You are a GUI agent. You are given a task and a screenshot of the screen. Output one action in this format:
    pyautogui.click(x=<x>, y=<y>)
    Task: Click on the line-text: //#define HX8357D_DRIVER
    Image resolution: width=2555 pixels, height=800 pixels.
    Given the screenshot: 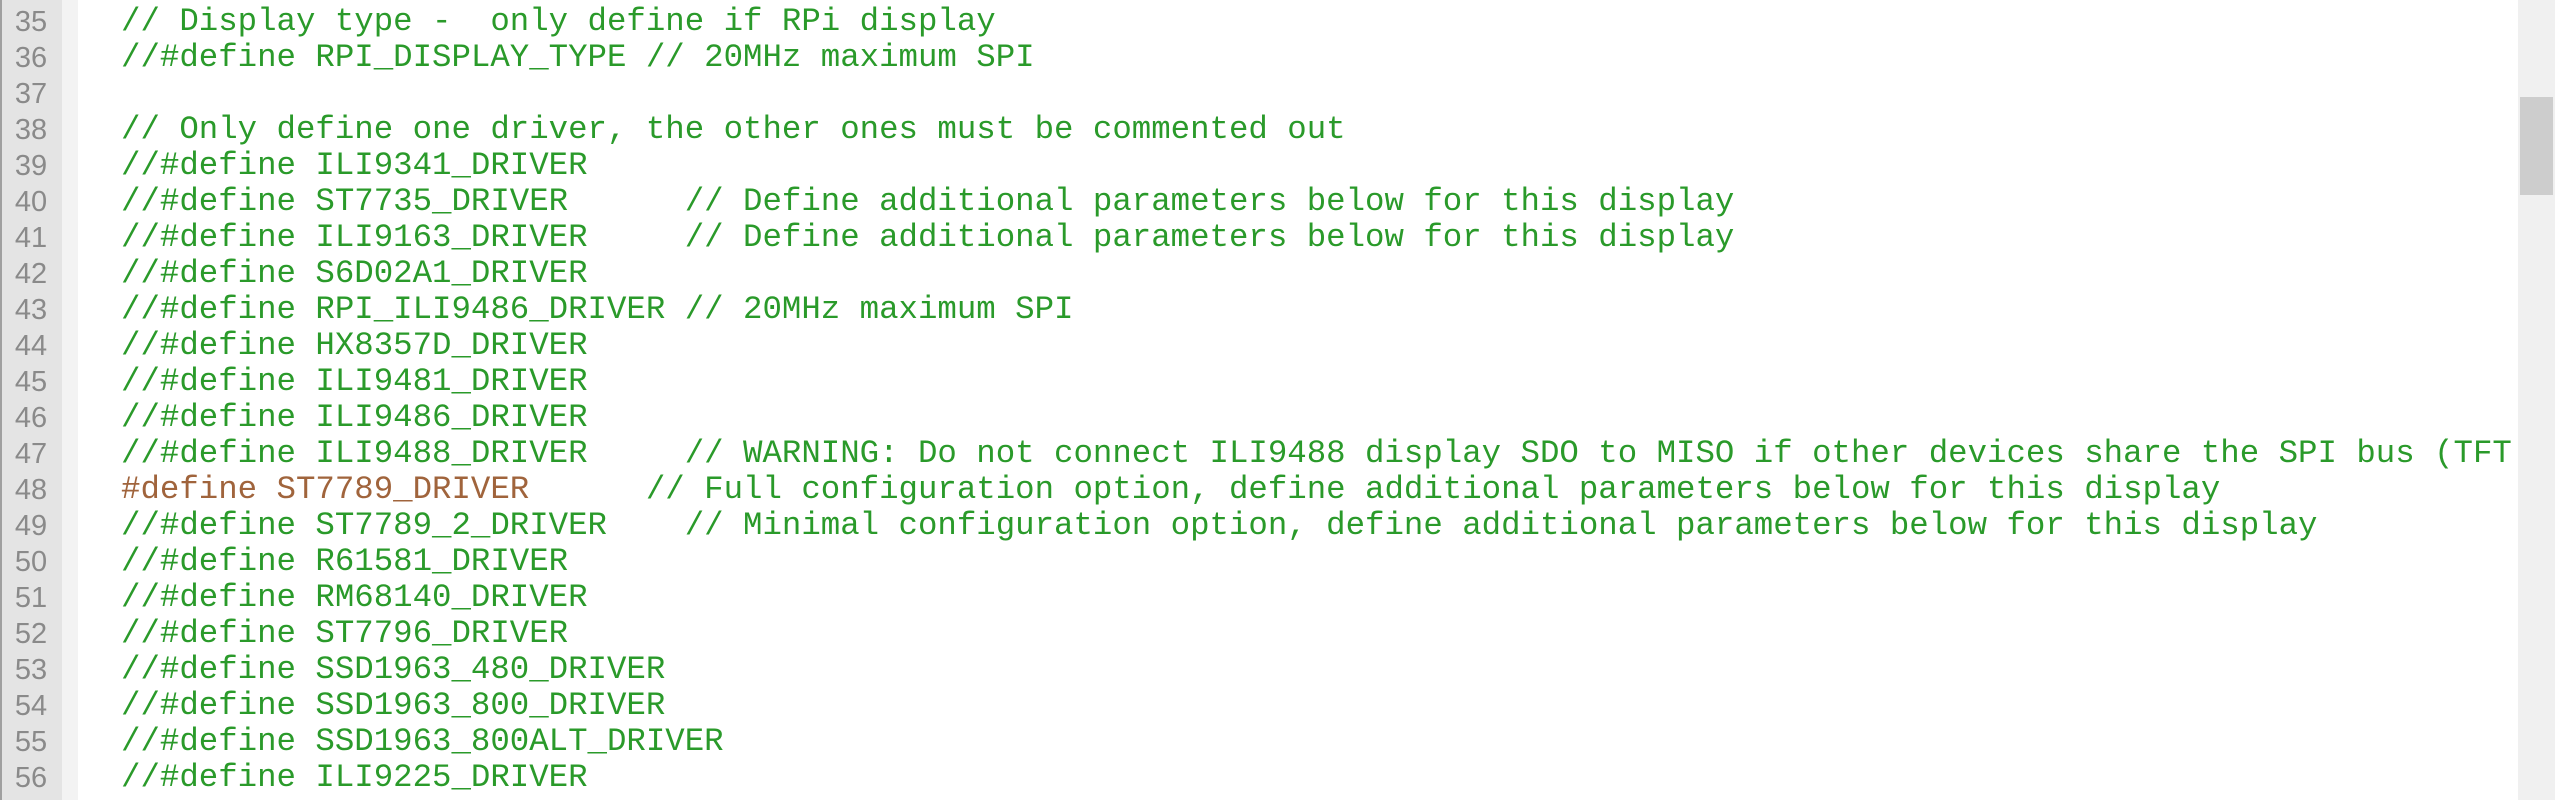 What is the action you would take?
    pyautogui.click(x=1319, y=346)
    